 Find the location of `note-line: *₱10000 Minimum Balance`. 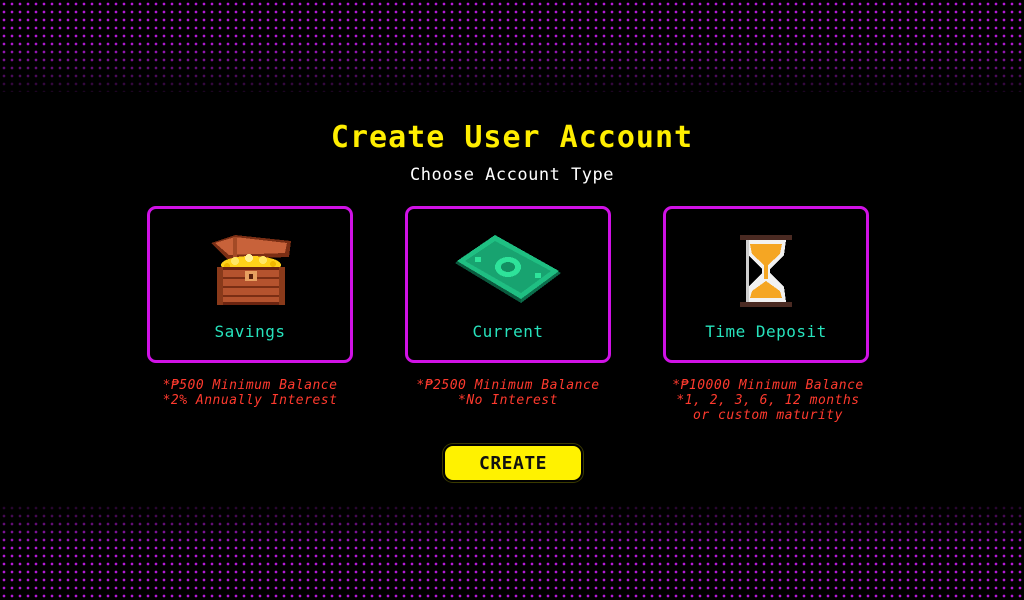

note-line: *₱10000 Minimum Balance is located at coordinates (768, 385).